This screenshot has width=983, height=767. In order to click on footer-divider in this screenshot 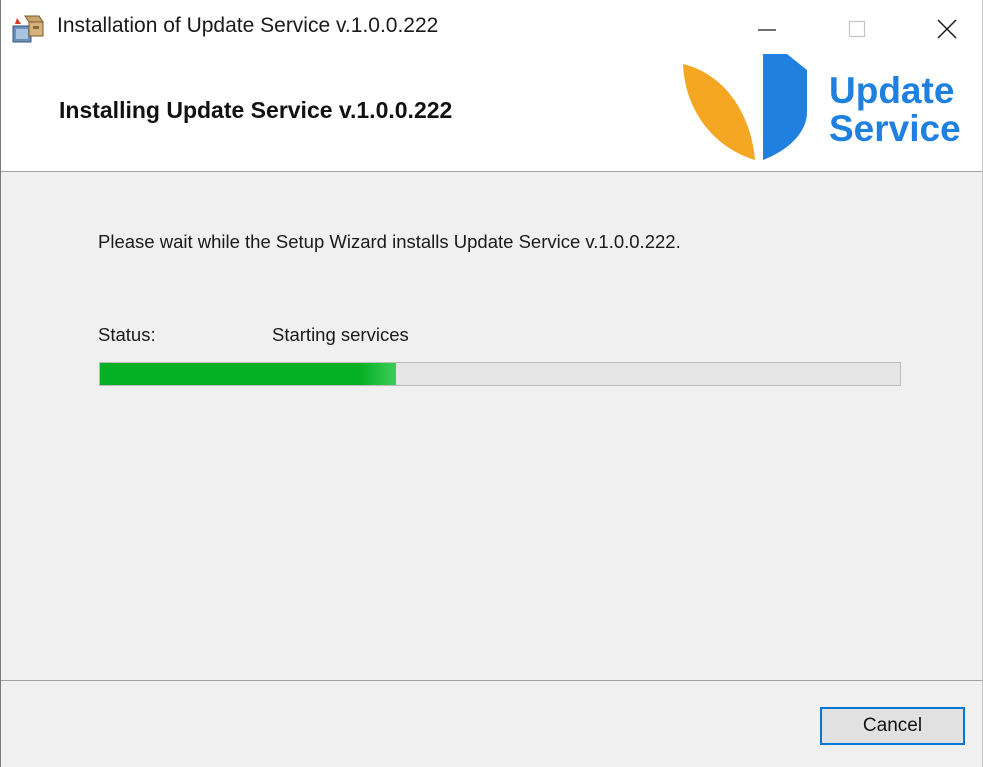, I will do `click(491, 680)`.